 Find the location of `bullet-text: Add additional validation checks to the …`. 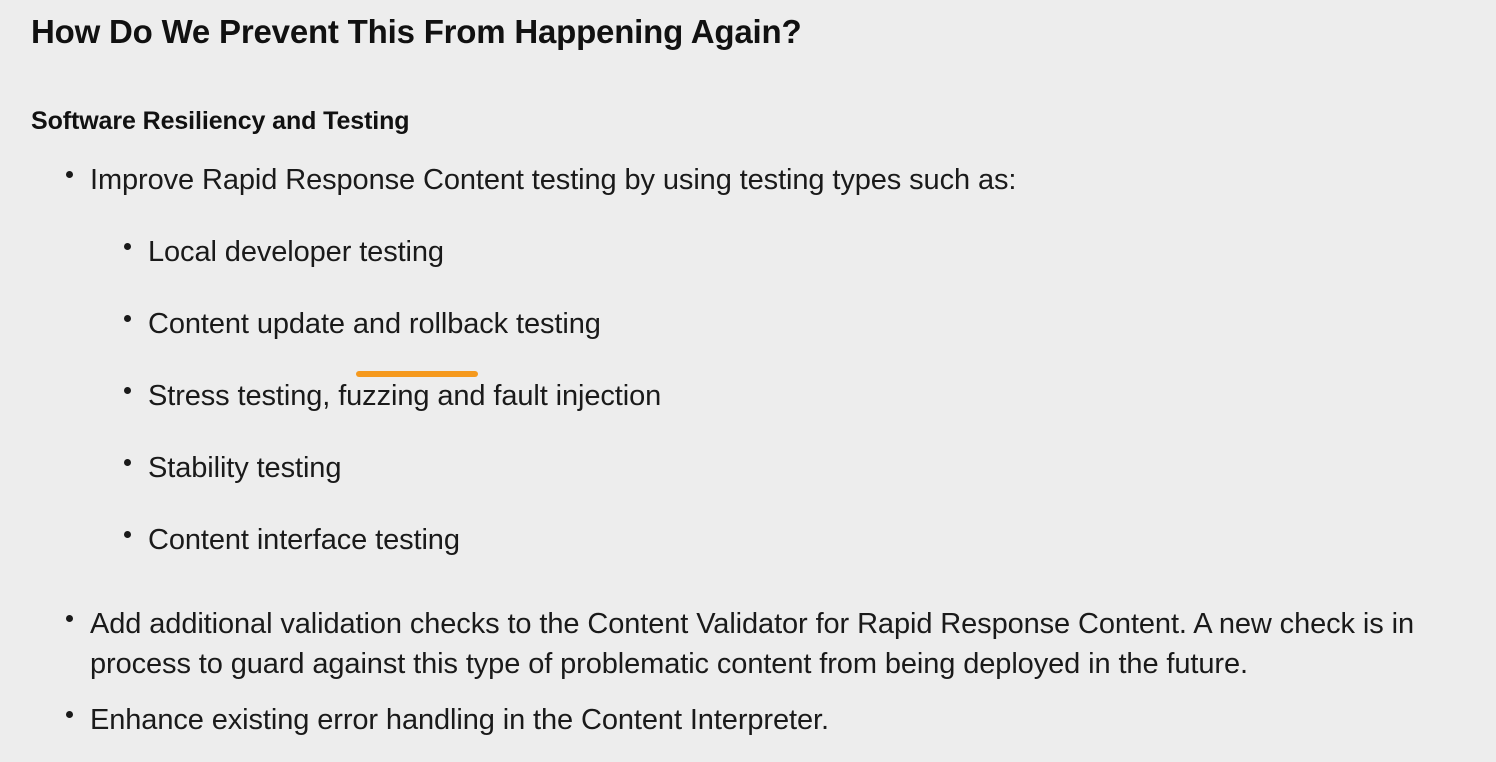

bullet-text: Add additional validation checks to the … is located at coordinates (752, 644).